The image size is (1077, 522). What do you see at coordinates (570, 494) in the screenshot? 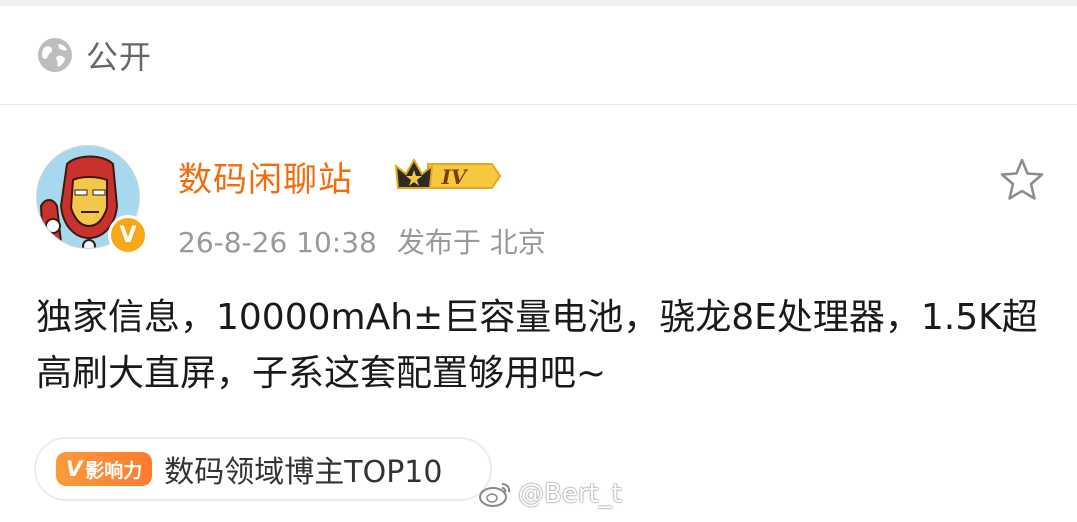
I see `watermark-text: @Bert_t` at bounding box center [570, 494].